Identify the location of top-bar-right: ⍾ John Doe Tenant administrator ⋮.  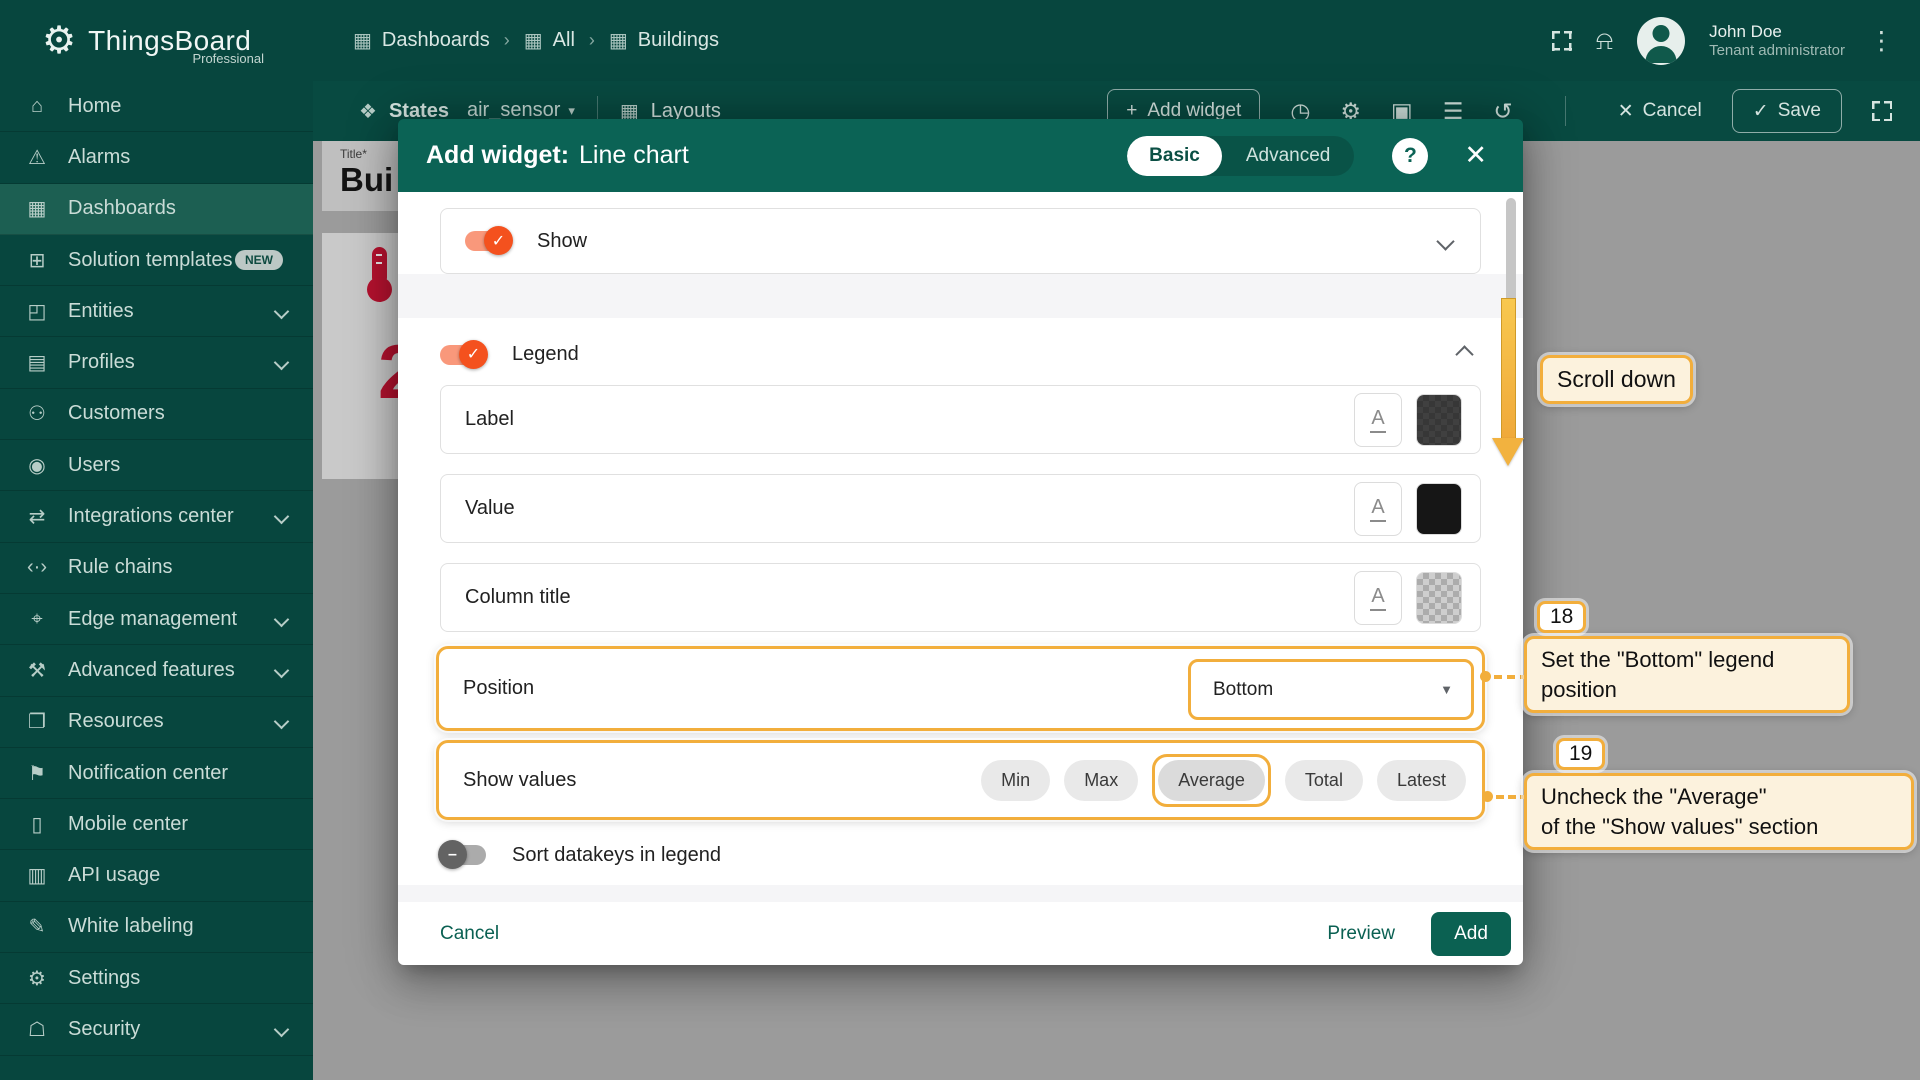
(1722, 40).